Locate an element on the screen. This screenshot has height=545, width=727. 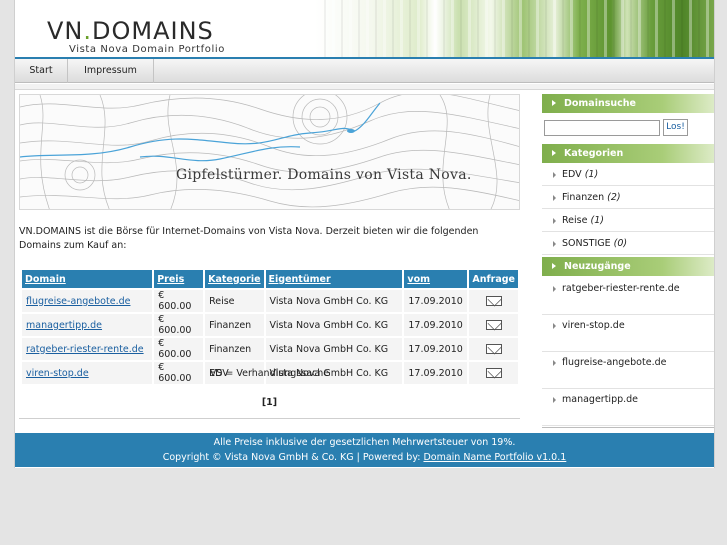
site-subtitle: Vista Nova Domain Portfolio is located at coordinates (147, 49).